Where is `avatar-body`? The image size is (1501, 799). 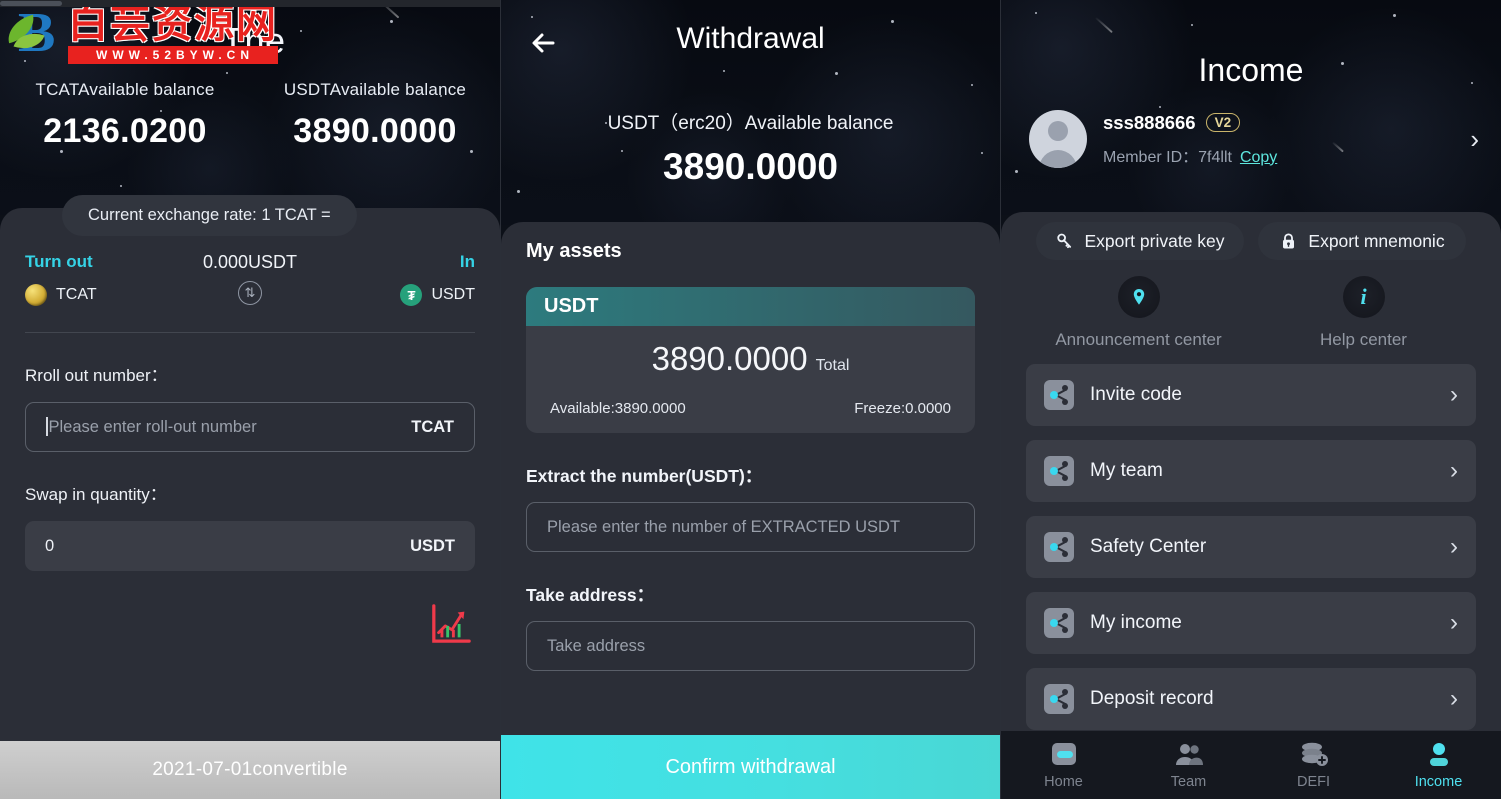
avatar-body is located at coordinates (1058, 159).